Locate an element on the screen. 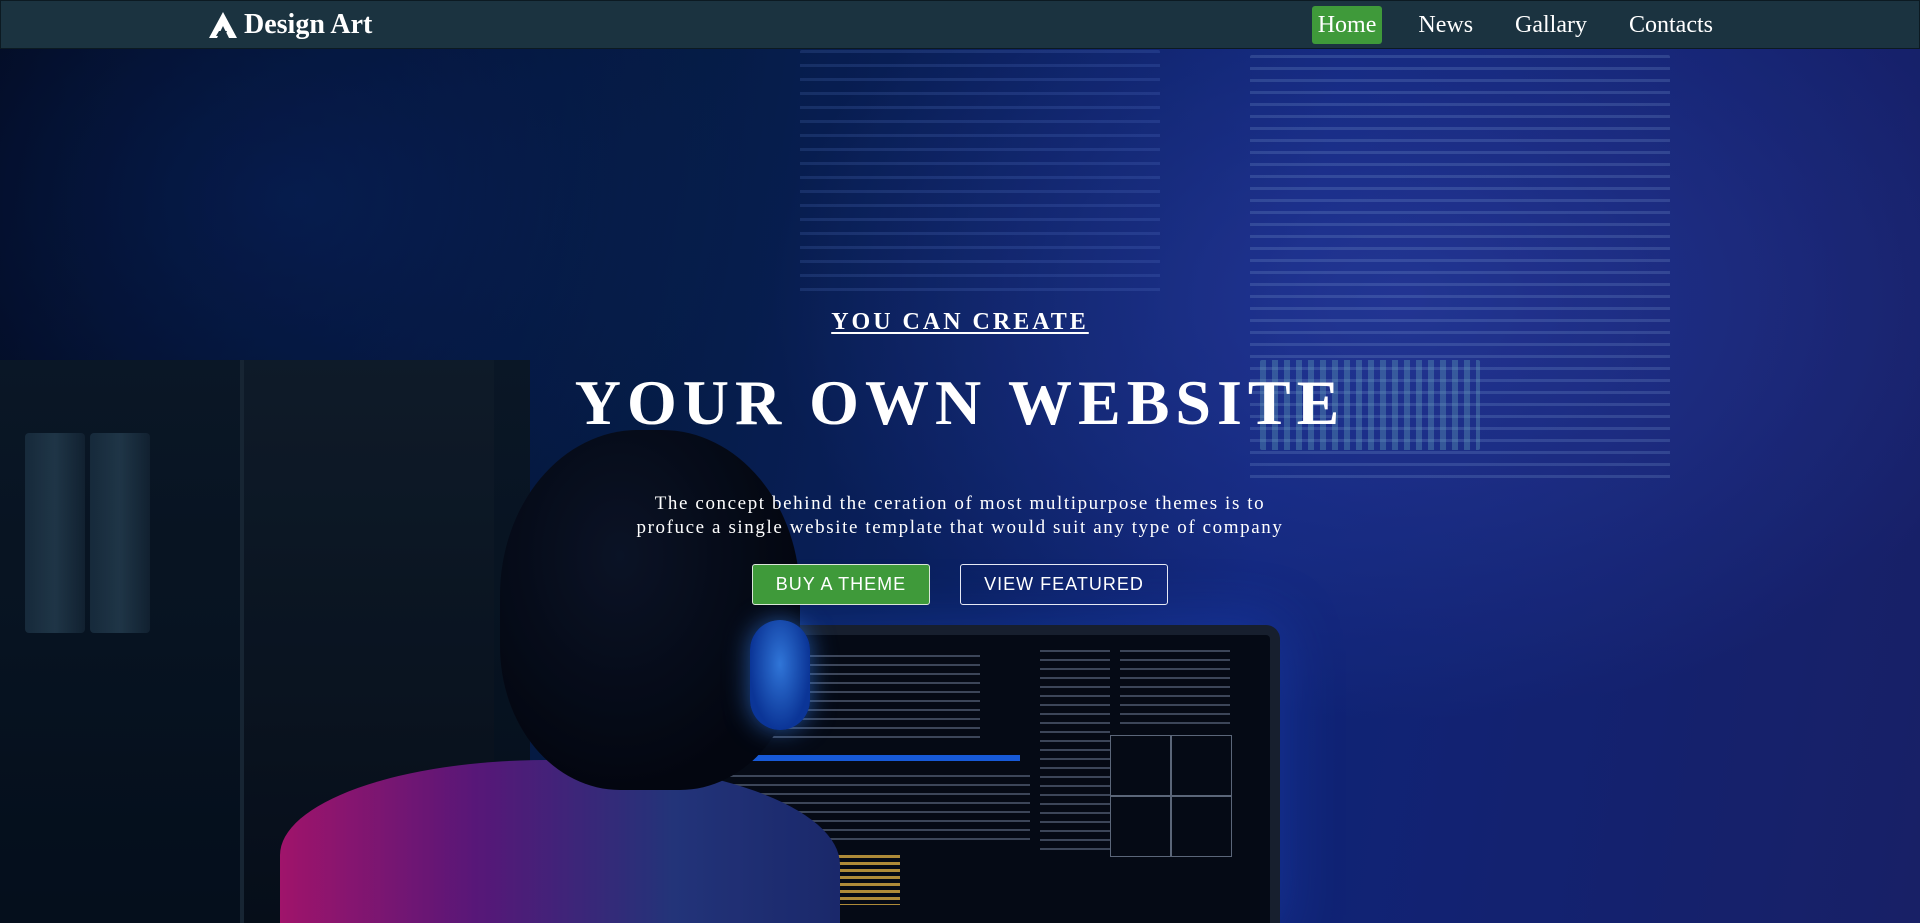  hero-eyebrow: YOU CAN CREATE is located at coordinates (960, 322).